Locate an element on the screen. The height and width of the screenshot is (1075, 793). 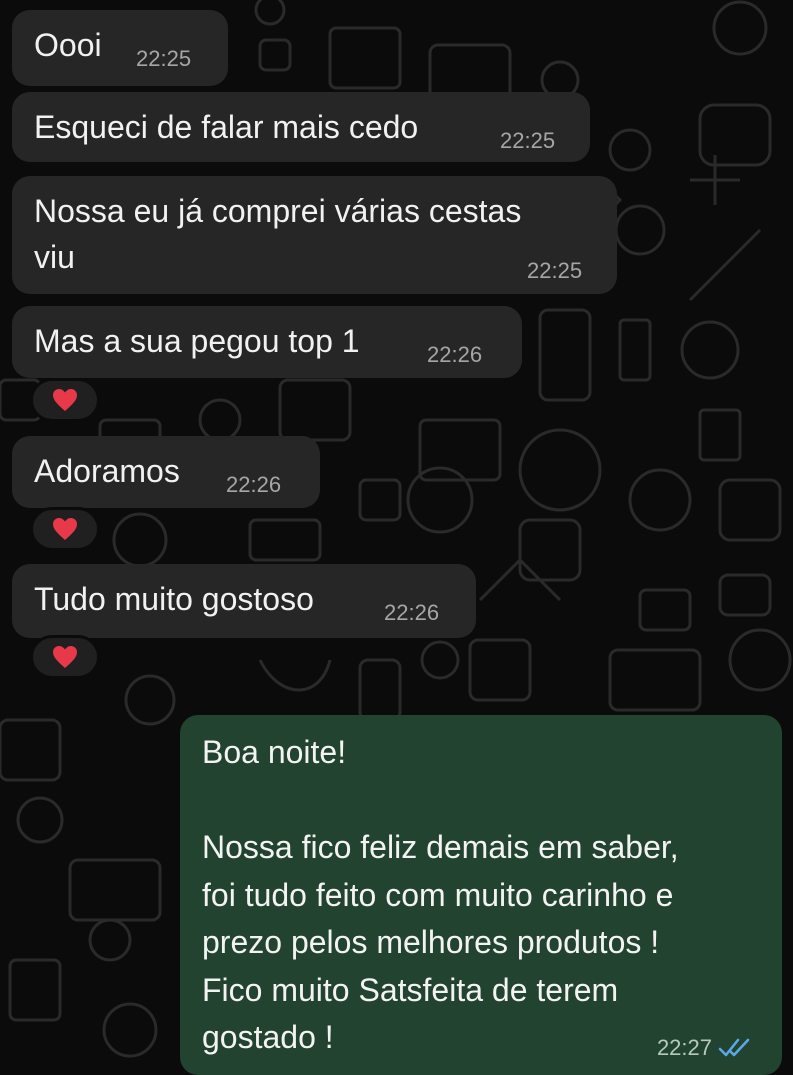
incoming-message: Tudo muito gostoso 22:26 is located at coordinates (244, 601).